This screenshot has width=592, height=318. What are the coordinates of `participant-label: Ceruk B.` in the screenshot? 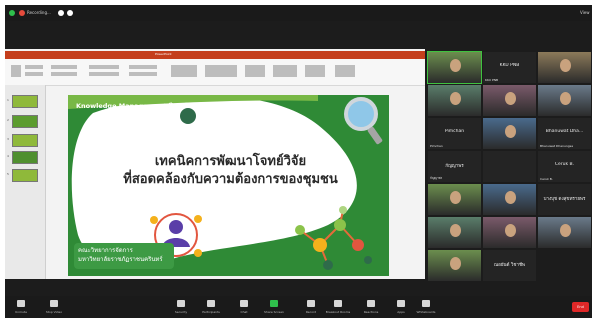 It's located at (546, 179).